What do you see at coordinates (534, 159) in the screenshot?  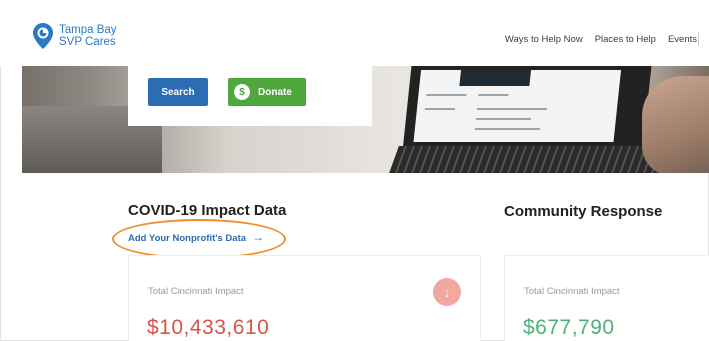 I see `laptop-keyboard` at bounding box center [534, 159].